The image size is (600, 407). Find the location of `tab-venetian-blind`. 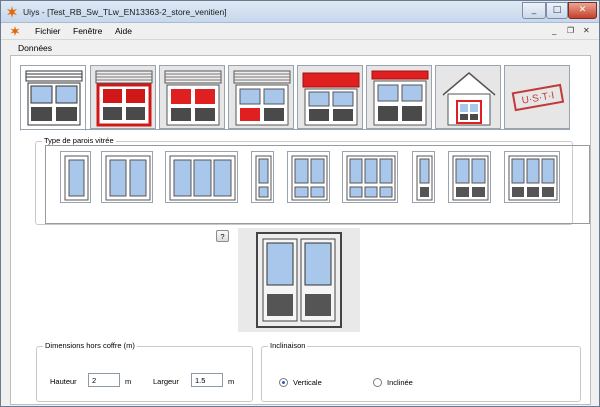

tab-venetian-blind is located at coordinates (53, 98).